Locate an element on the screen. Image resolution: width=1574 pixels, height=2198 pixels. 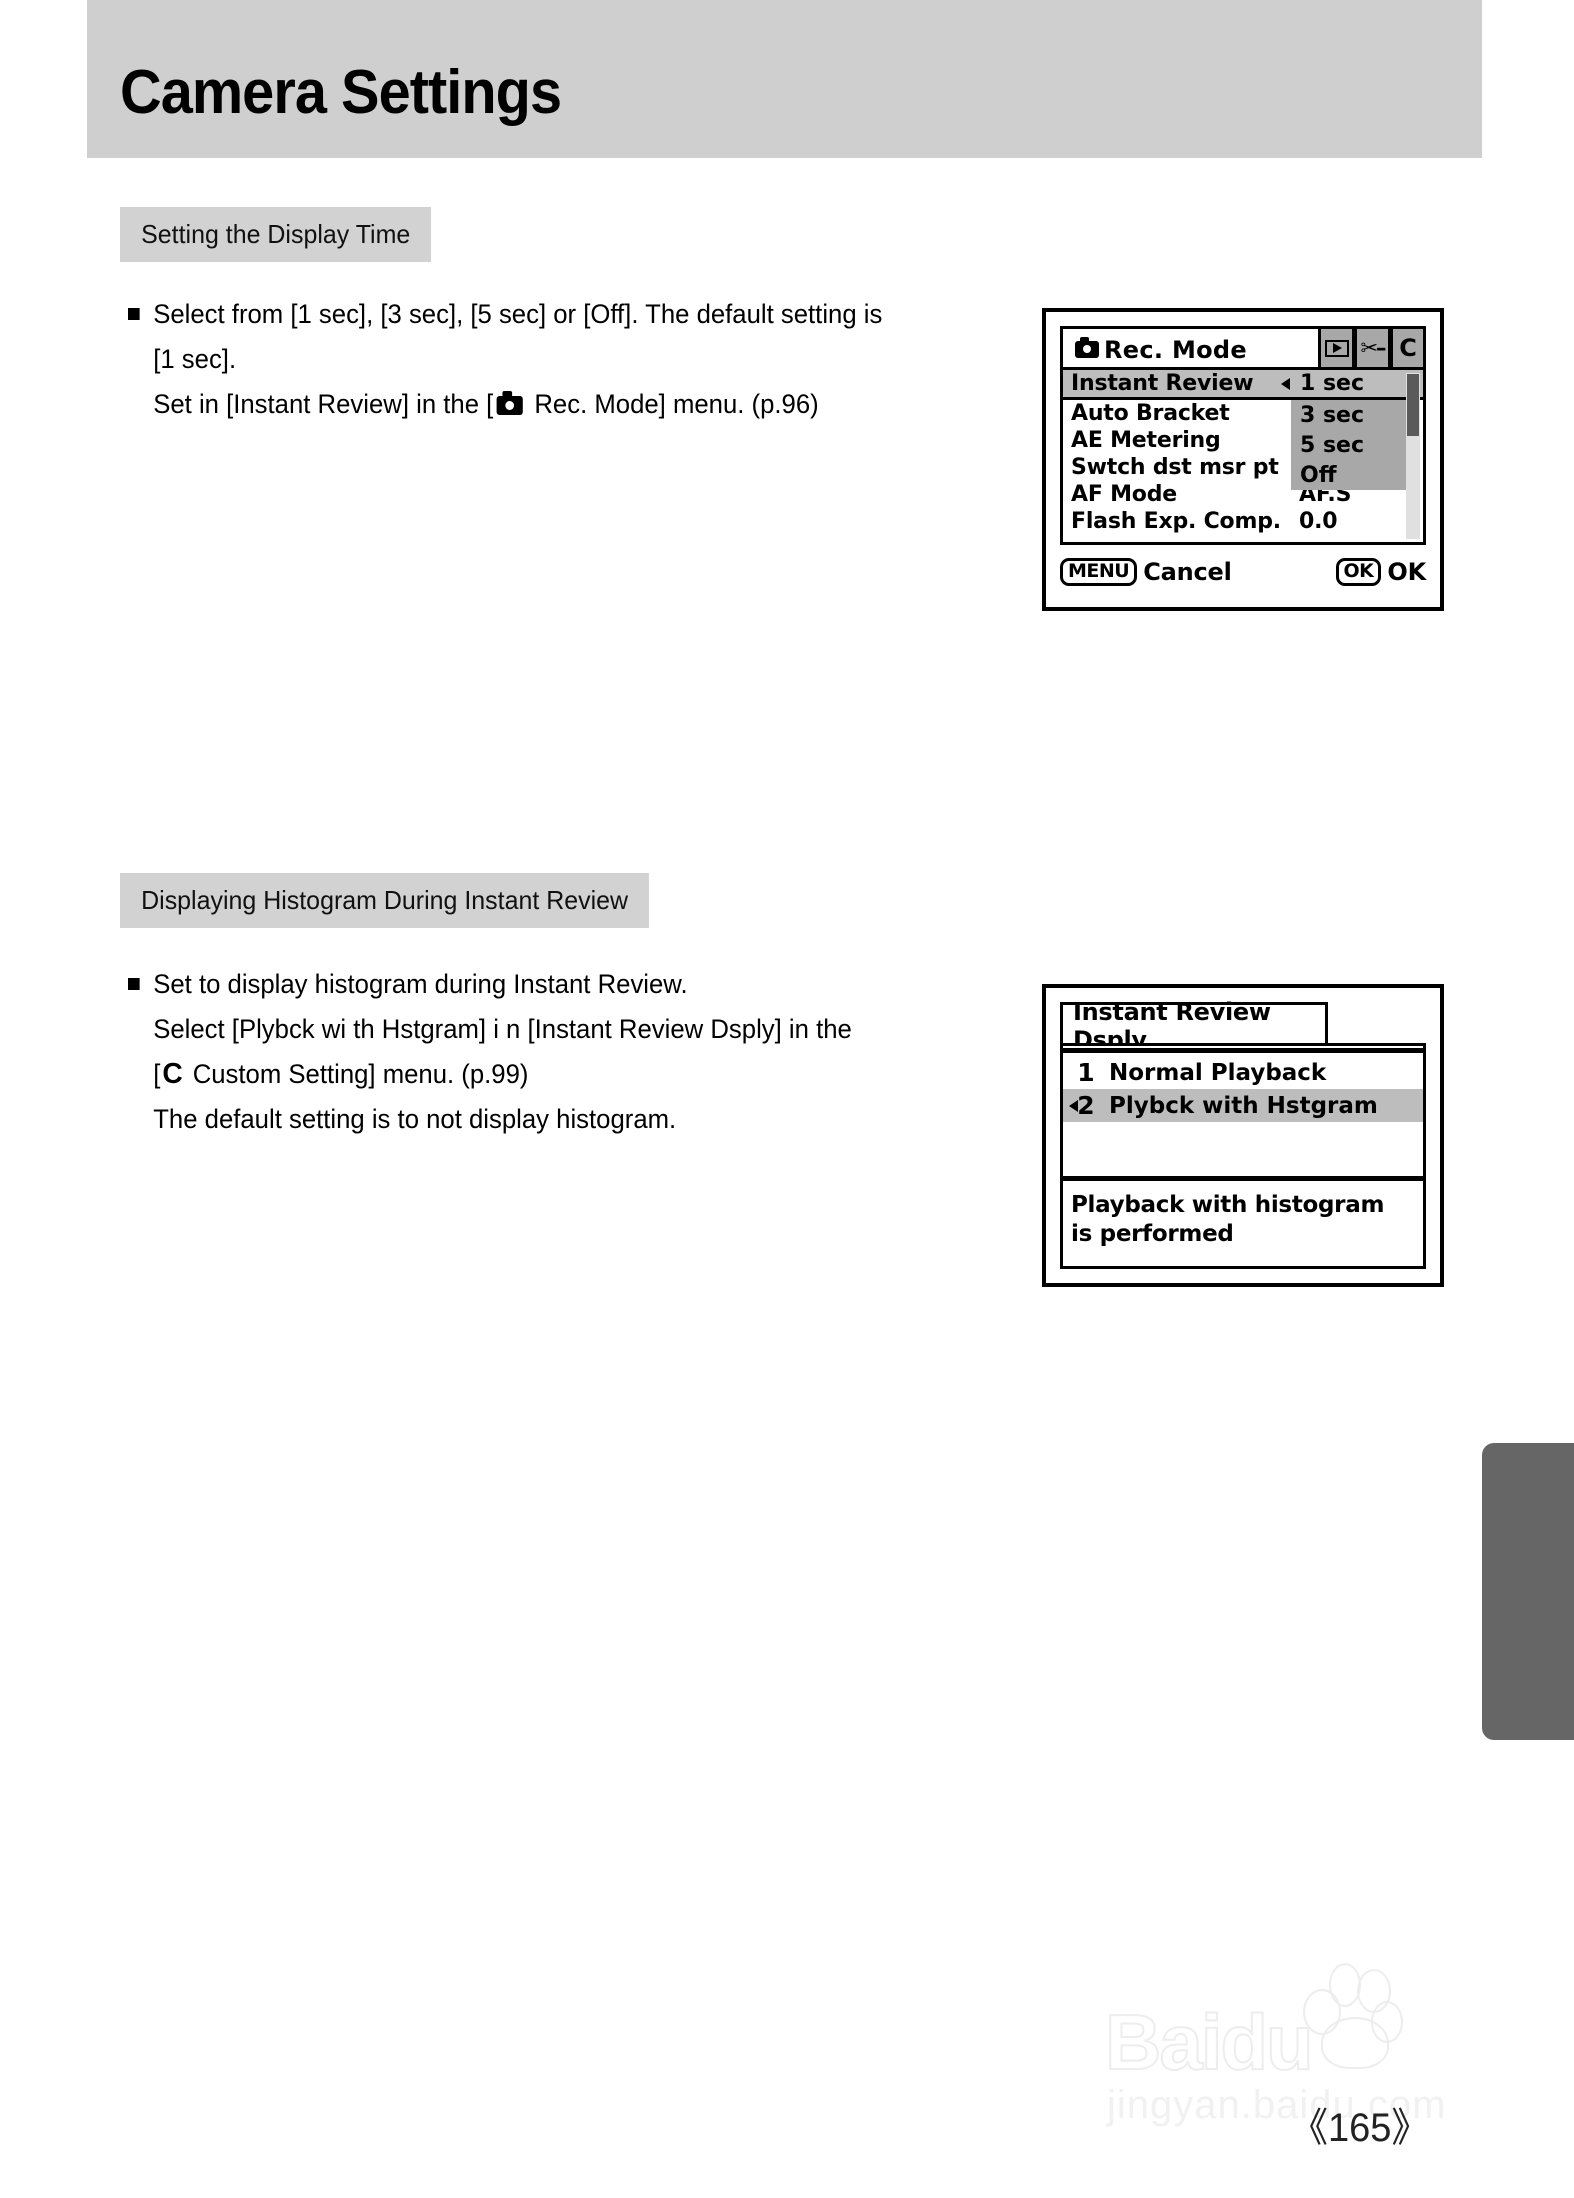
dropdown-option: 1 sec is located at coordinates (1354, 385).